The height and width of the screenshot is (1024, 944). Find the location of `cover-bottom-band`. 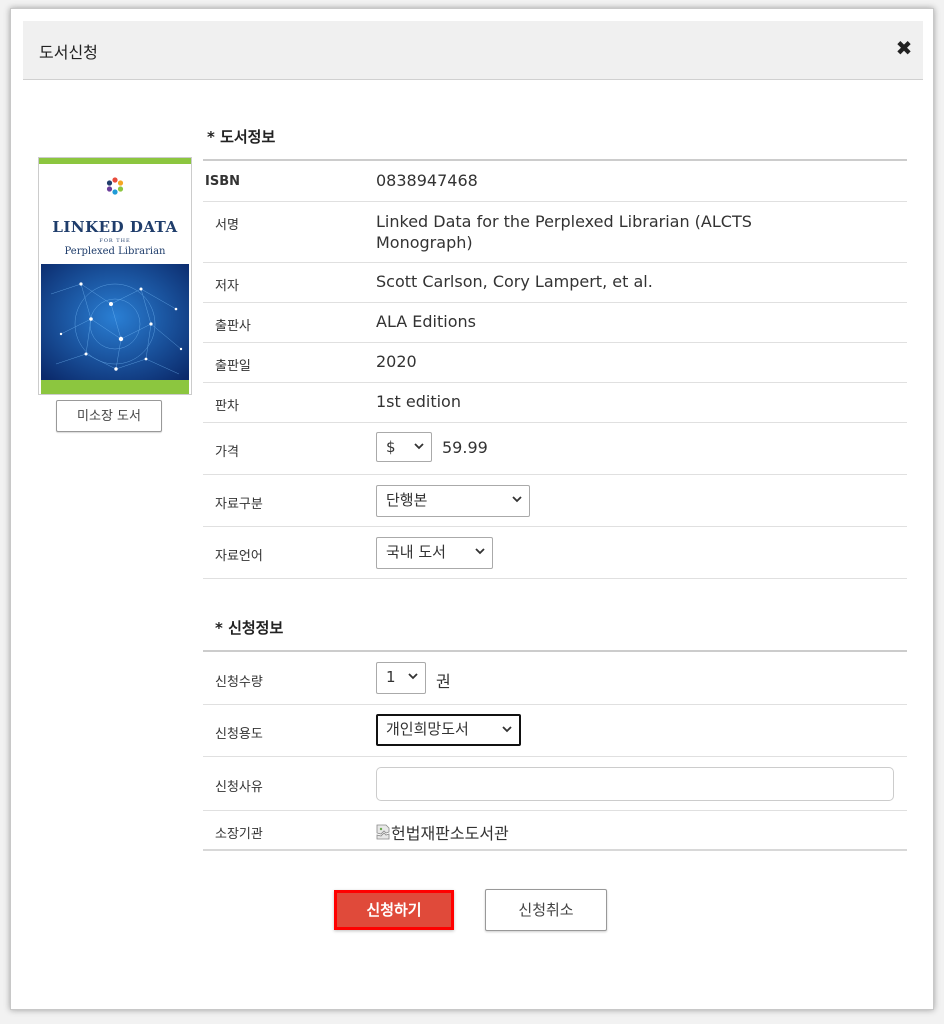

cover-bottom-band is located at coordinates (115, 387).